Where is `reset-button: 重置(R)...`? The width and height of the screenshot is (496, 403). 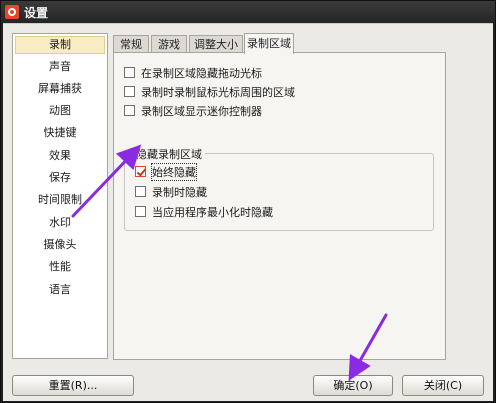
reset-button: 重置(R)... is located at coordinates (73, 385).